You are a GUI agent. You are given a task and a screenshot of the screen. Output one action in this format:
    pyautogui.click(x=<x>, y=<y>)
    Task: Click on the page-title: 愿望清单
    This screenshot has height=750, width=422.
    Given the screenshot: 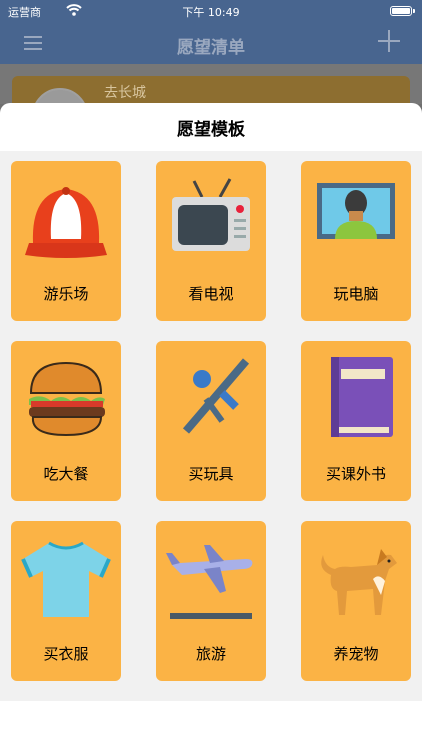 What is the action you would take?
    pyautogui.click(x=211, y=48)
    